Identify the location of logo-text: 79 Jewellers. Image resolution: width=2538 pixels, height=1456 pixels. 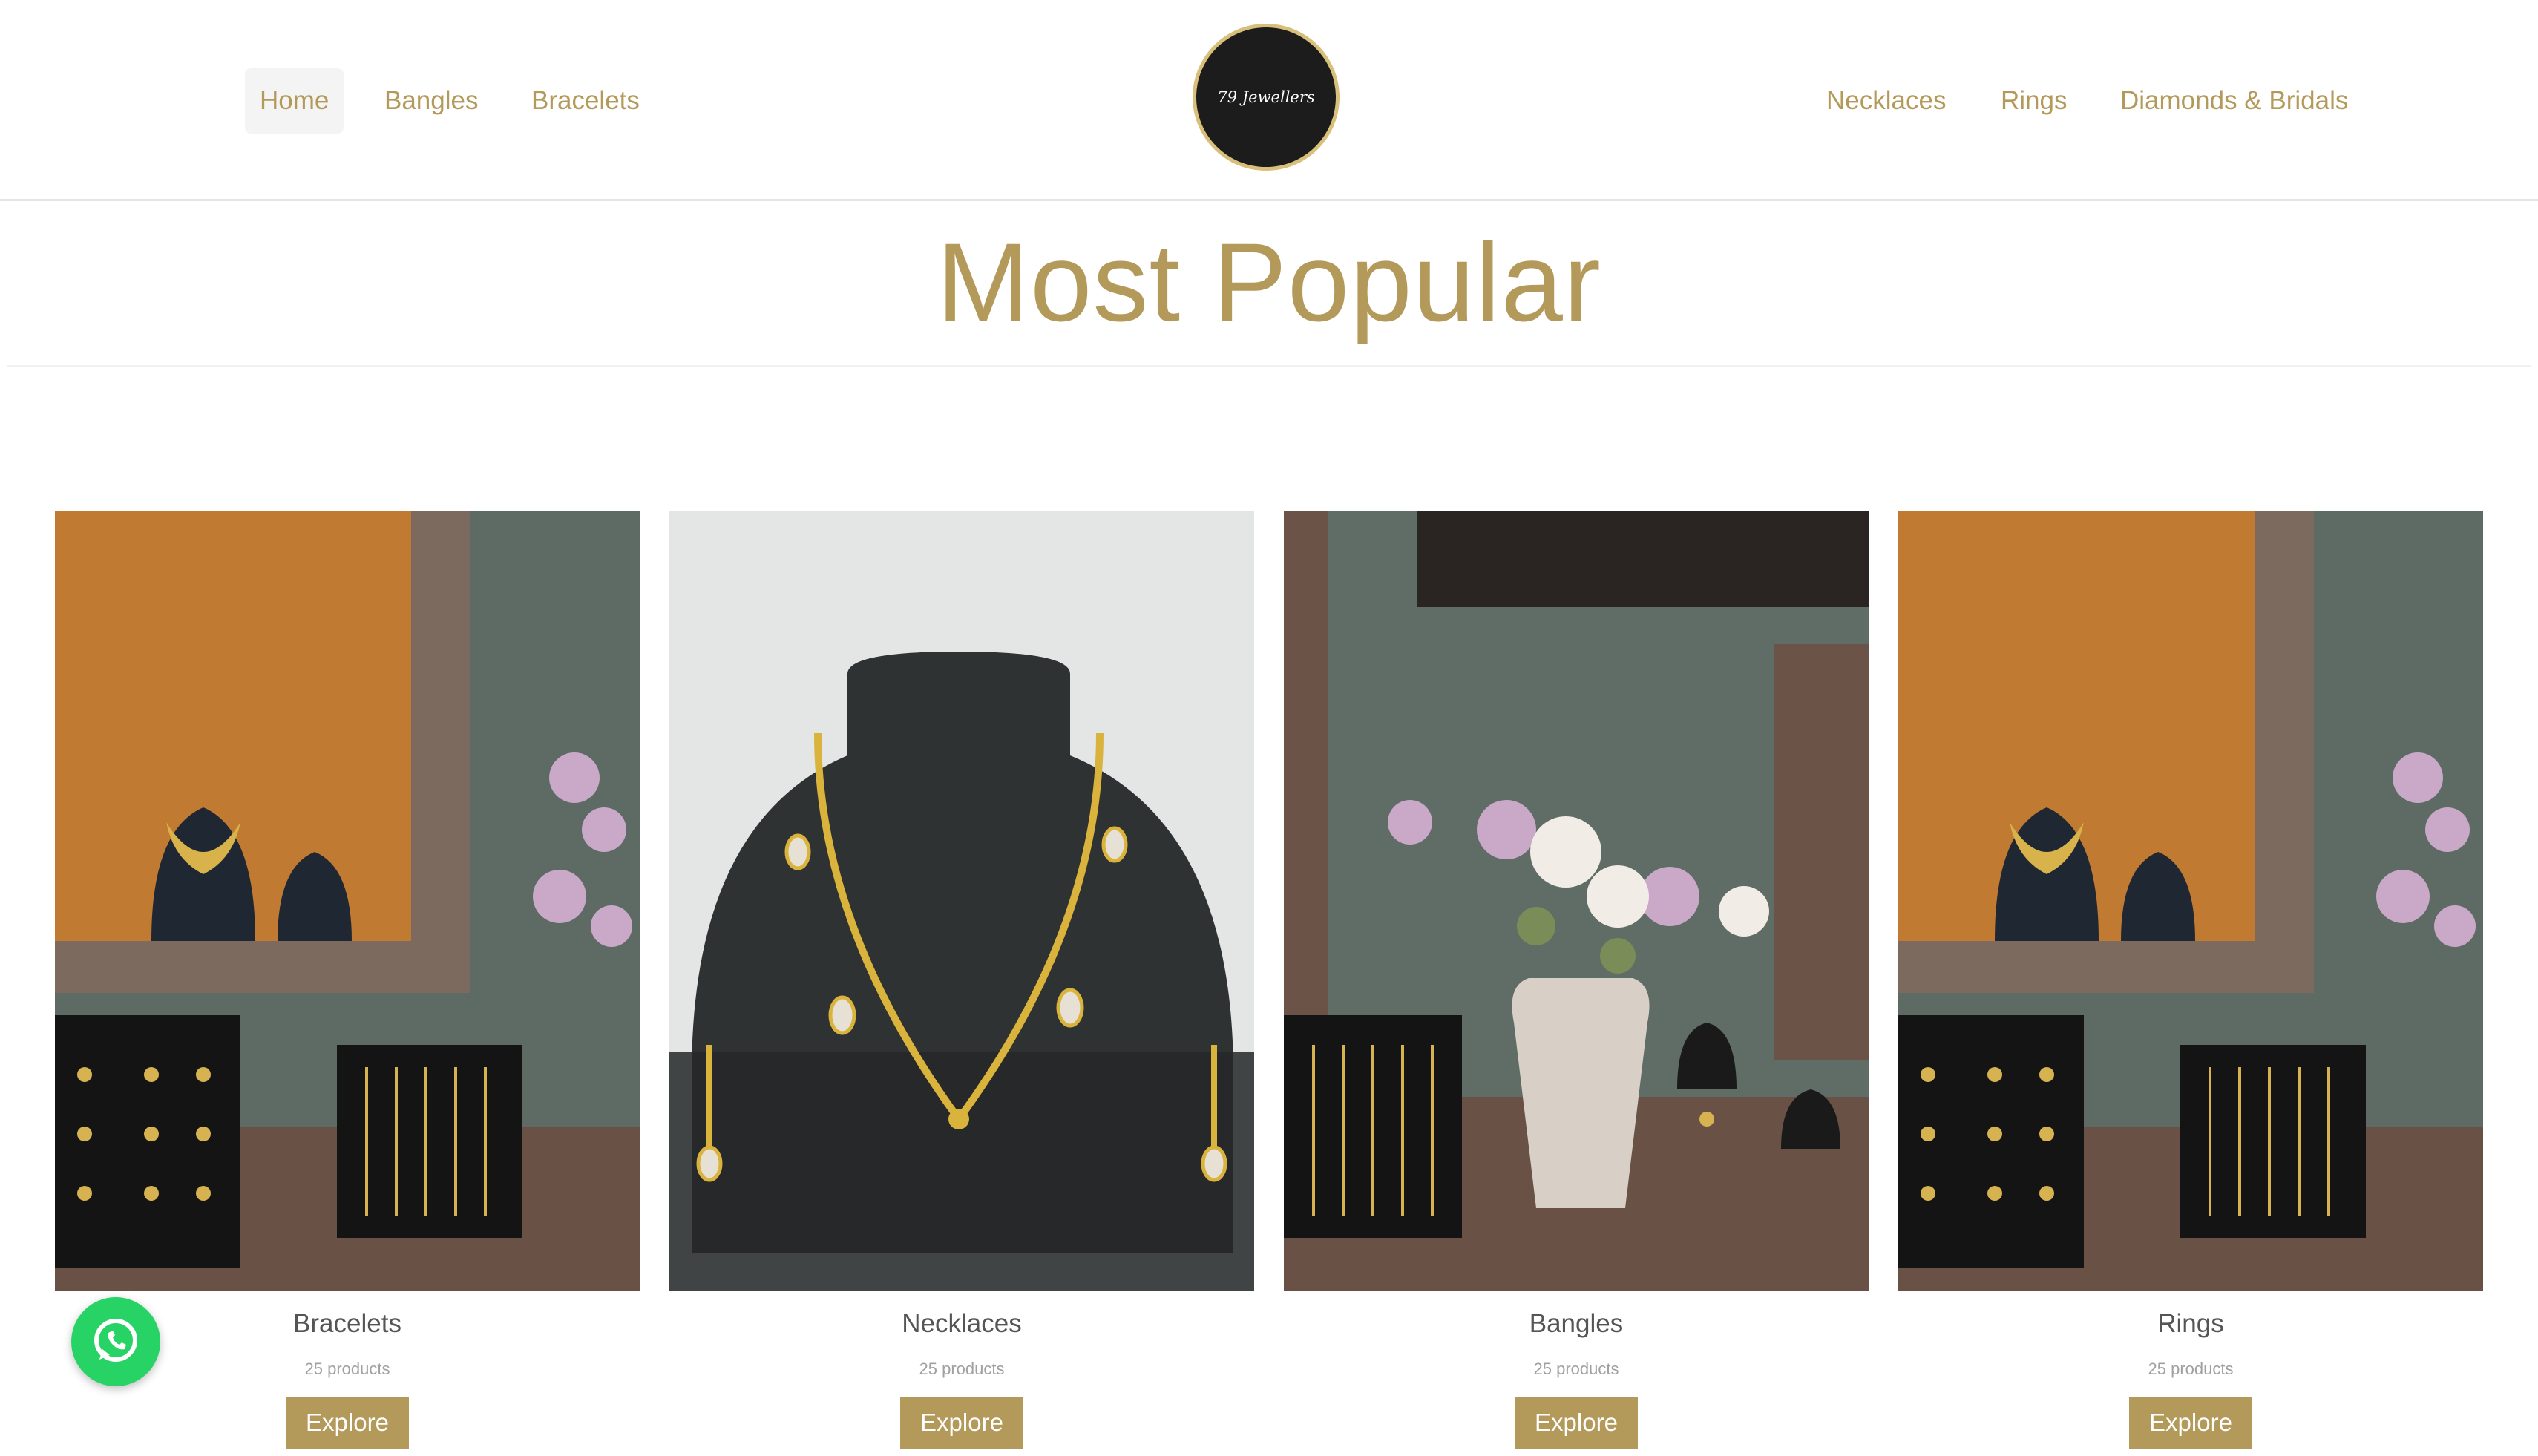
(1266, 97).